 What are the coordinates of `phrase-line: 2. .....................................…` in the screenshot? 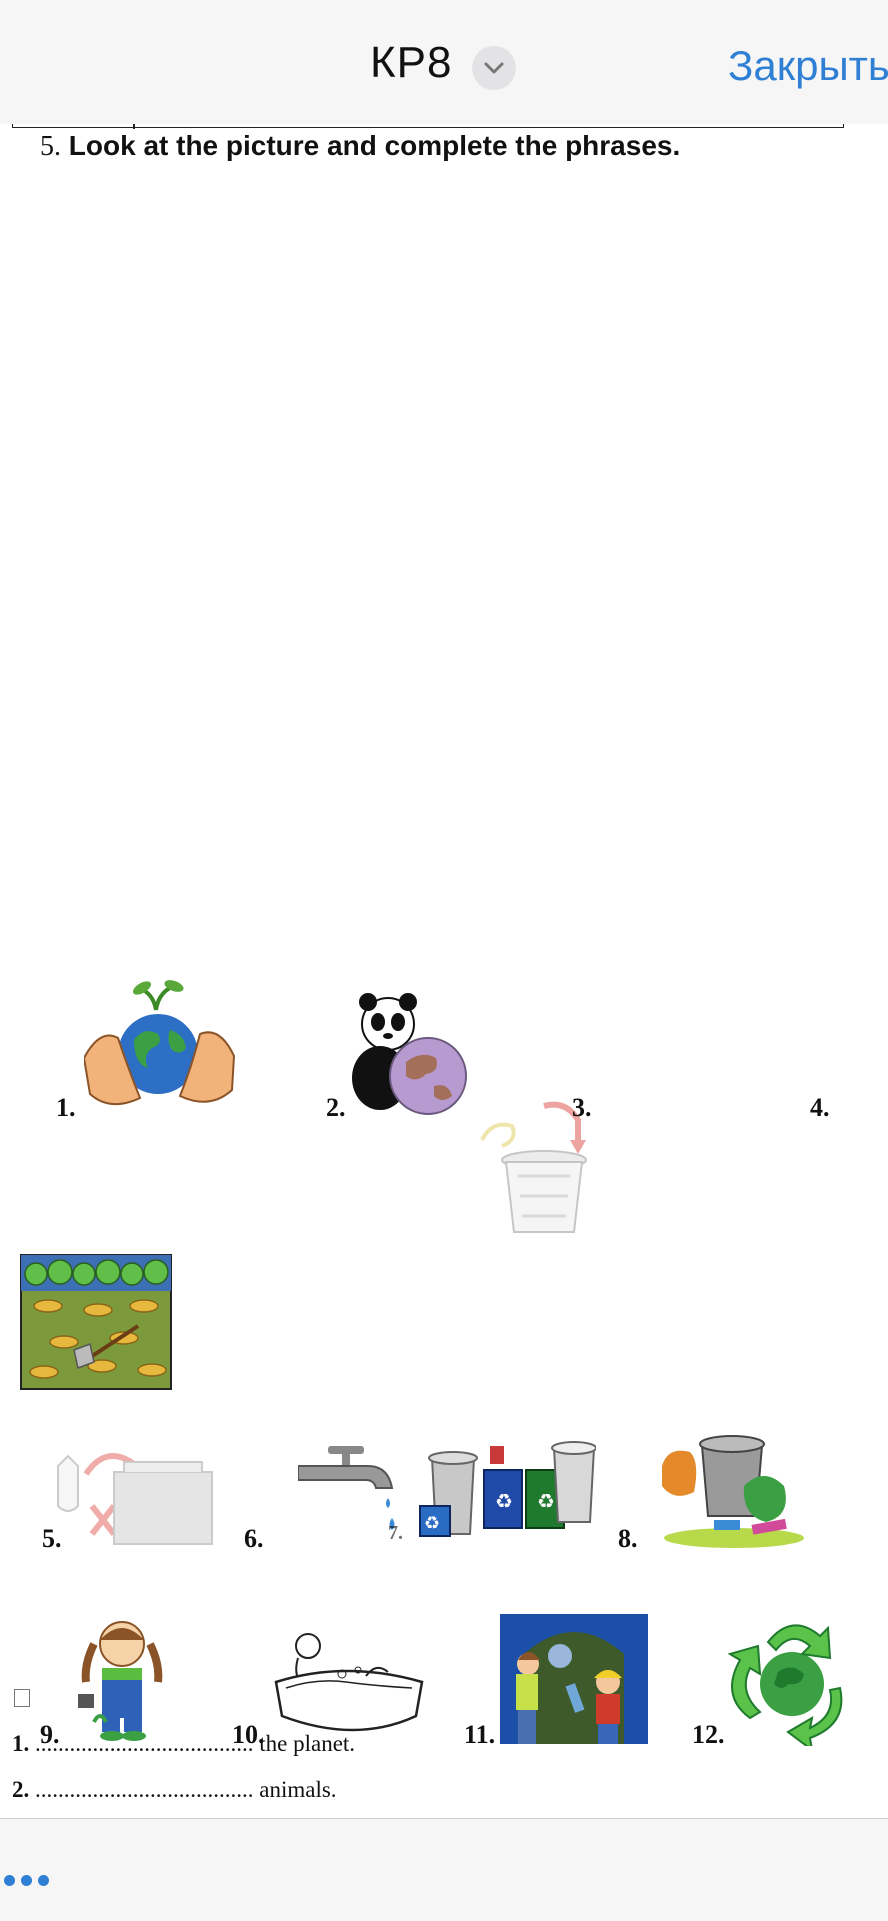 It's located at (174, 1790).